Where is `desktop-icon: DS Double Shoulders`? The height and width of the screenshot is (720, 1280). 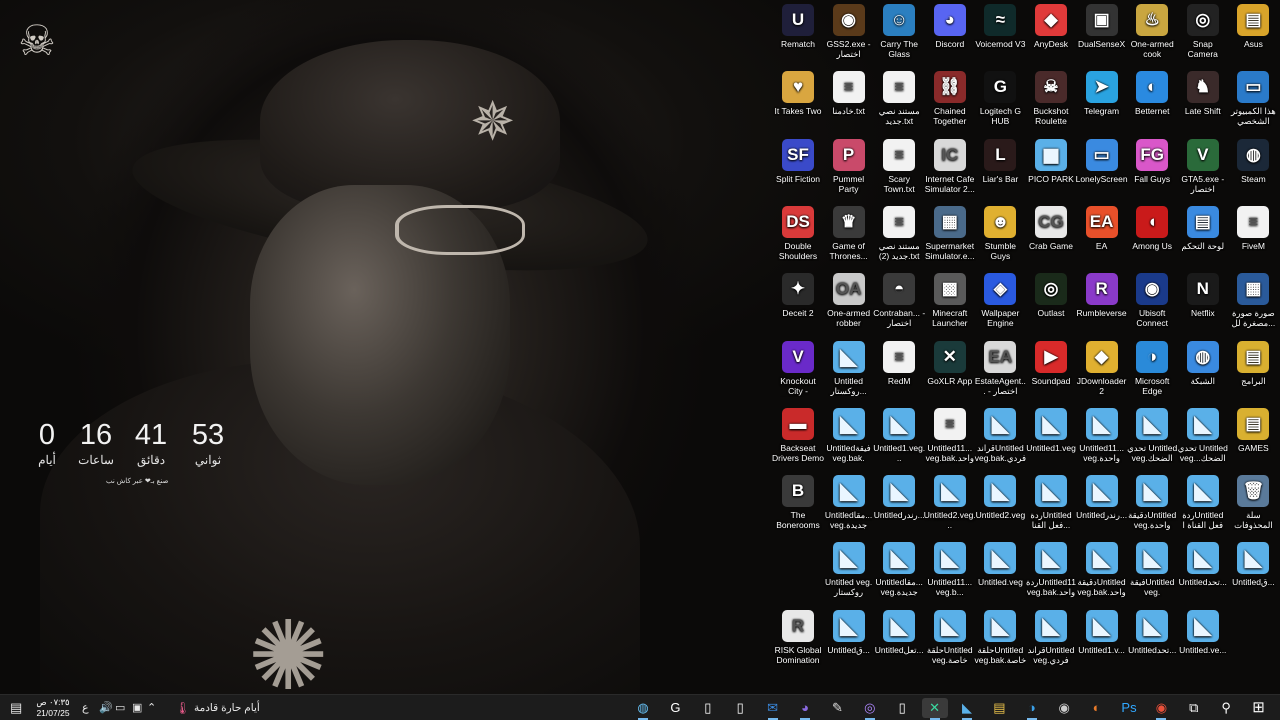 desktop-icon: DS Double Shoulders is located at coordinates (798, 235).